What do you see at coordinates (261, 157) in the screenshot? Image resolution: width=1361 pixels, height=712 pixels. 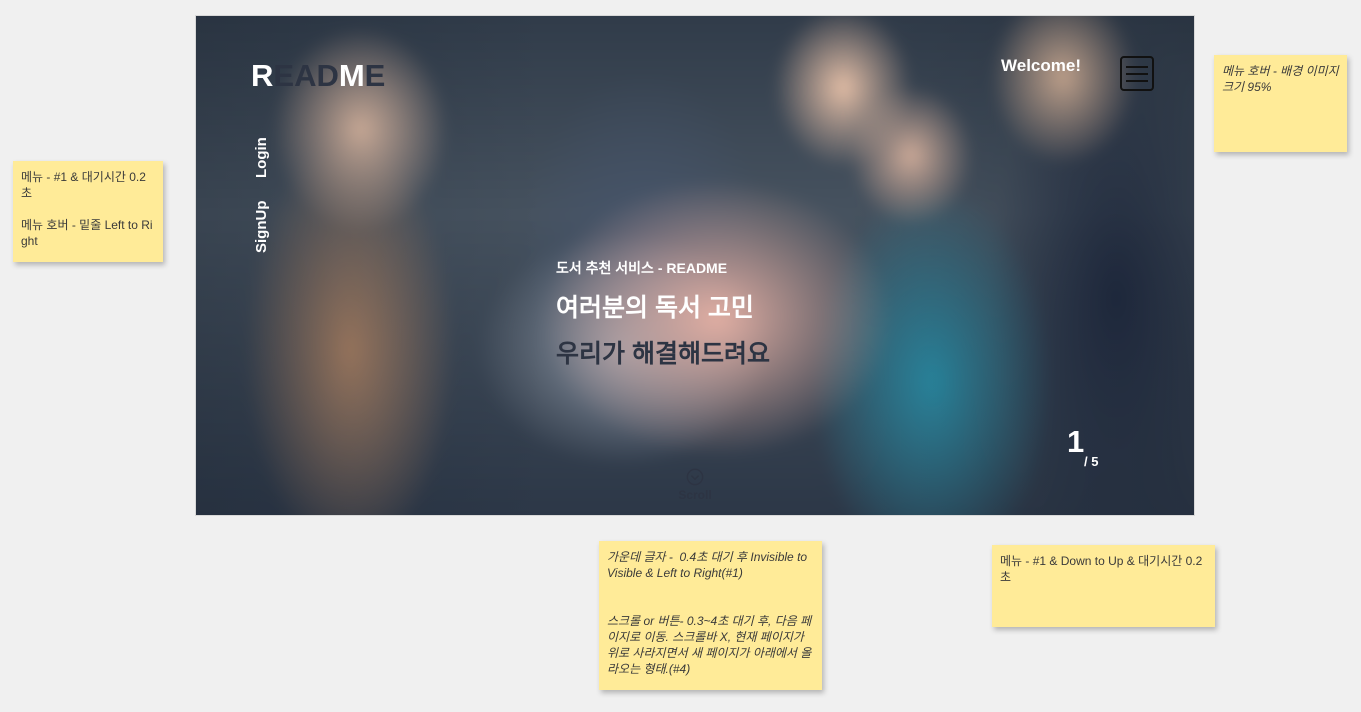 I see `login-link: Login` at bounding box center [261, 157].